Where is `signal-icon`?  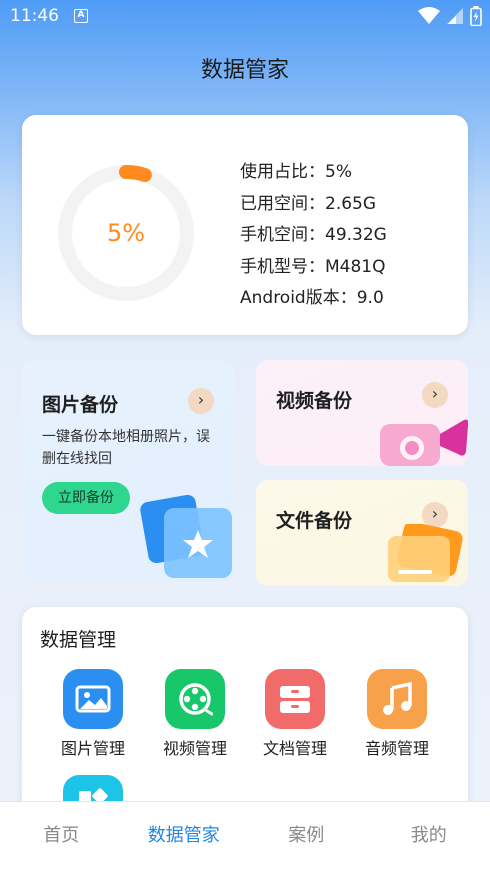
signal-icon is located at coordinates (455, 16).